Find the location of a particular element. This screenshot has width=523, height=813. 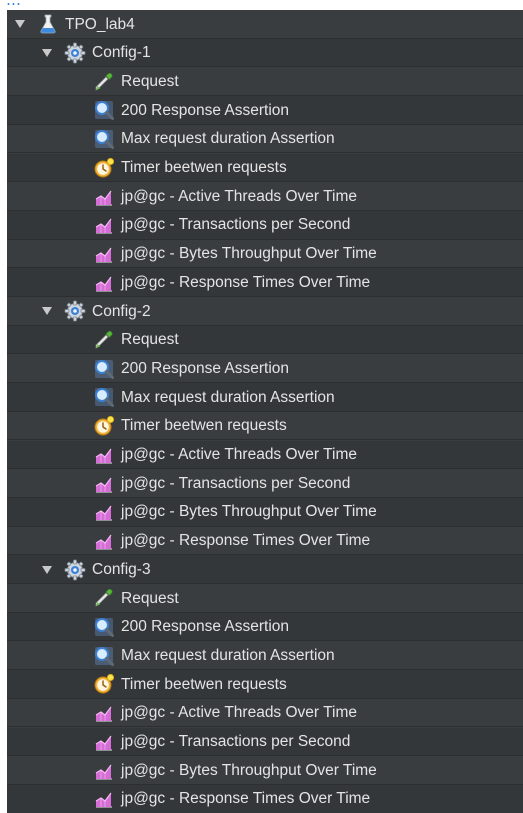

tree-node-config-1-jp-gc-active-threads-over-time: jp@gc - Active Threads Over Time is located at coordinates (265, 196).